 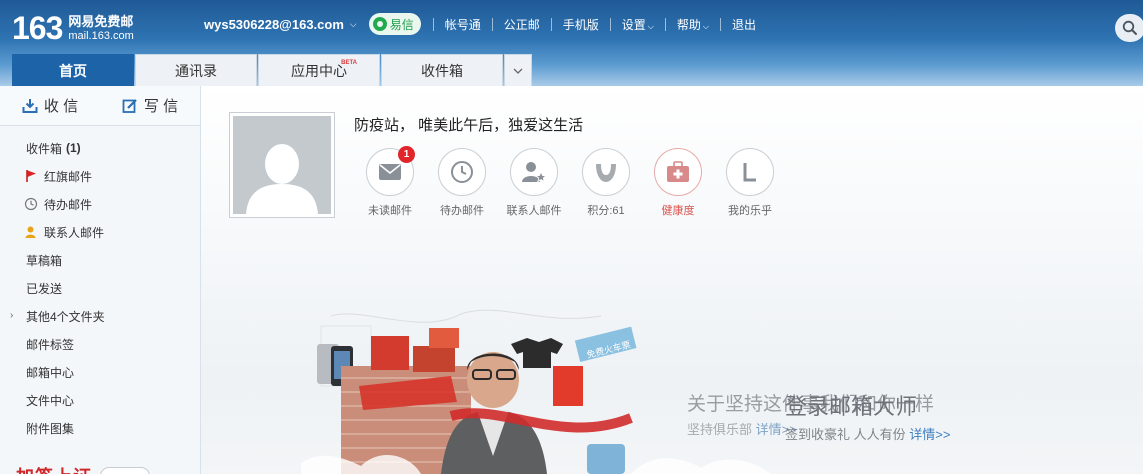 I want to click on folder-label: 联系人邮件, so click(x=74, y=232).